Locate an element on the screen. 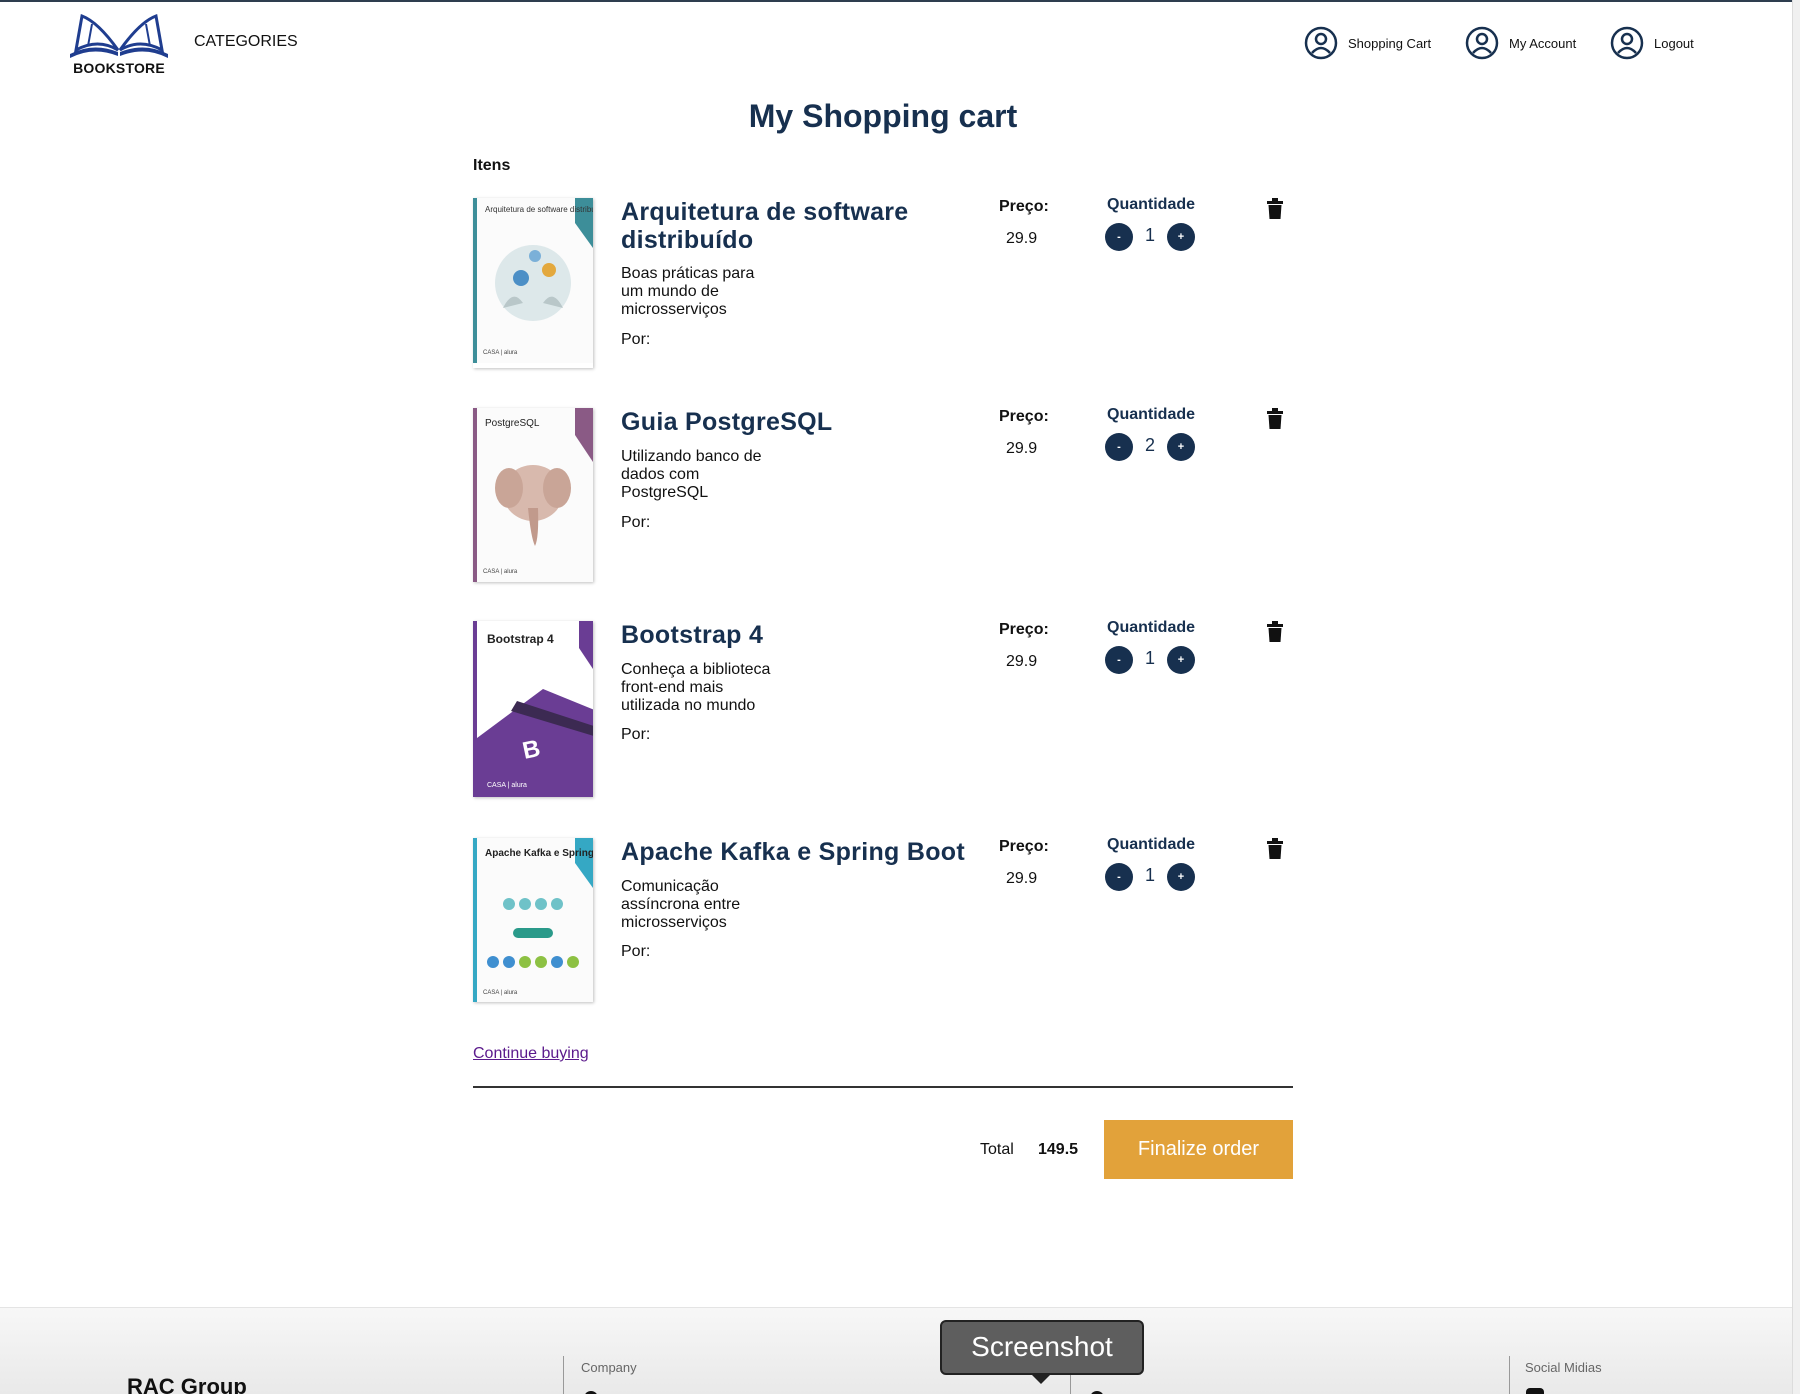 This screenshot has height=1394, width=1800. cover-title-text: Bootstrap 4 is located at coordinates (520, 639).